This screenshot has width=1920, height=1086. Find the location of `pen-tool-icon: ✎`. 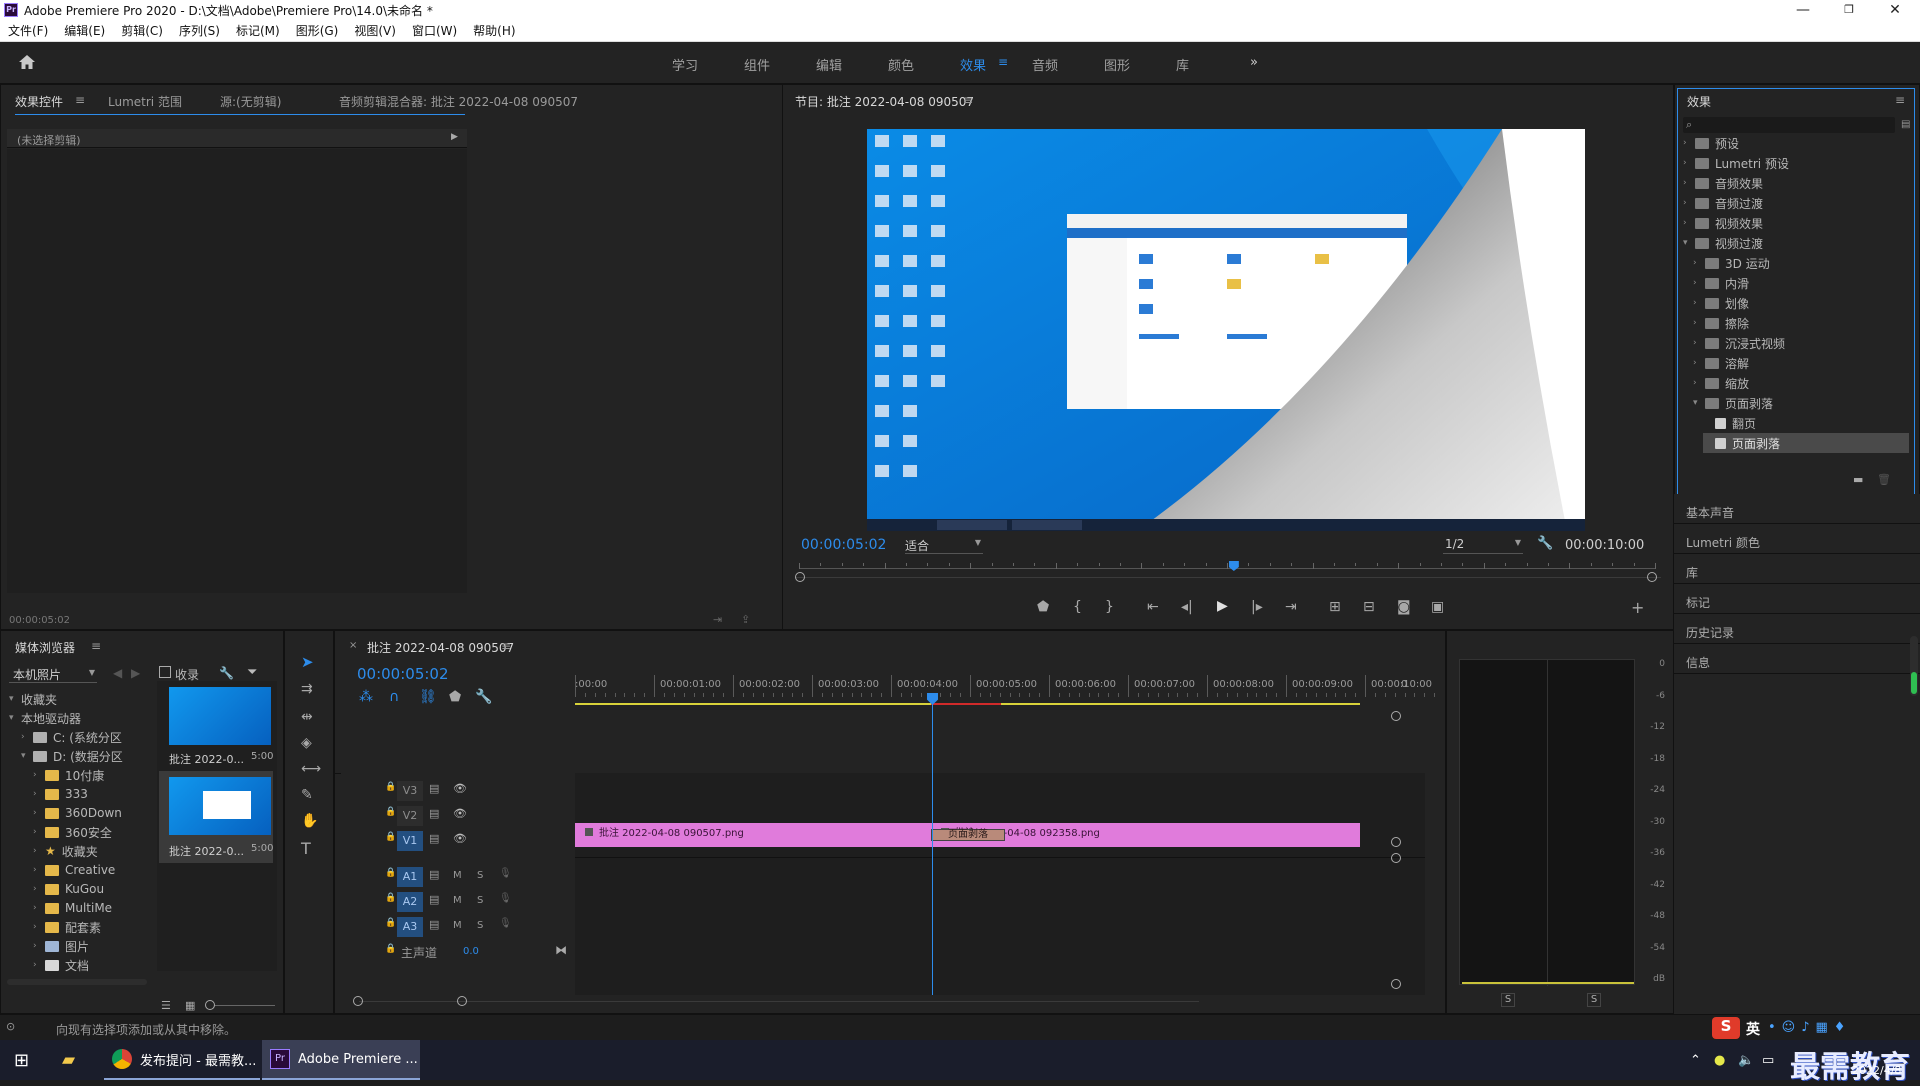

pen-tool-icon: ✎ is located at coordinates (307, 795).